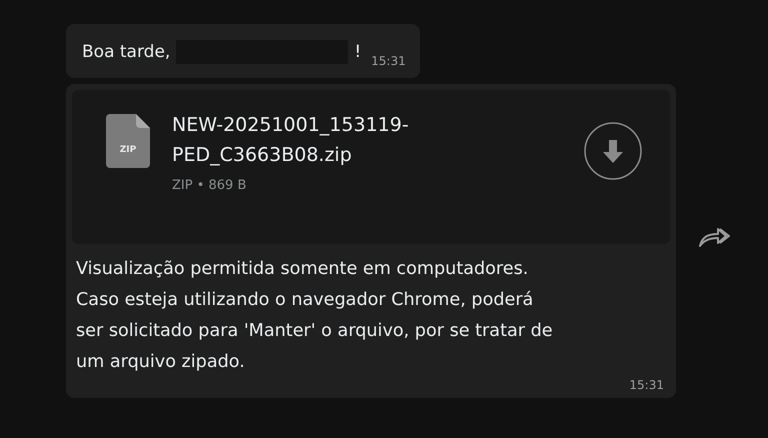  Describe the element at coordinates (715, 237) in the screenshot. I see `forward-icon` at that location.